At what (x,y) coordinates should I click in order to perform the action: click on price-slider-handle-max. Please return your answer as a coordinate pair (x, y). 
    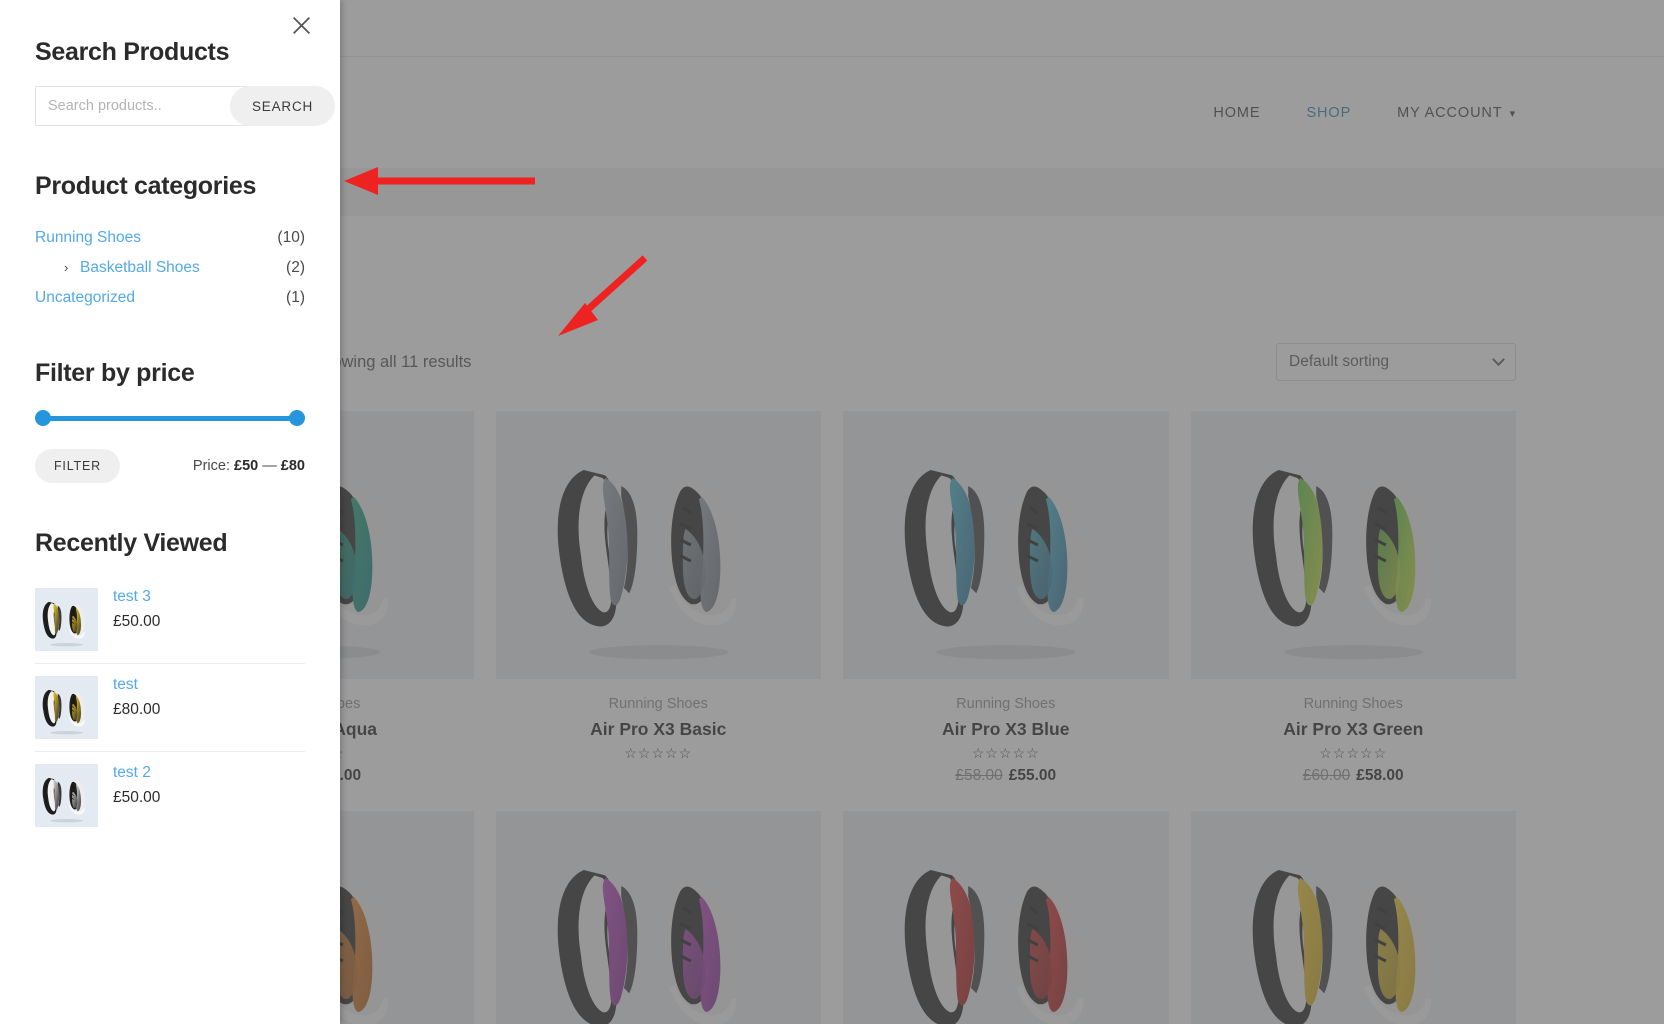
    Looking at the image, I should click on (297, 418).